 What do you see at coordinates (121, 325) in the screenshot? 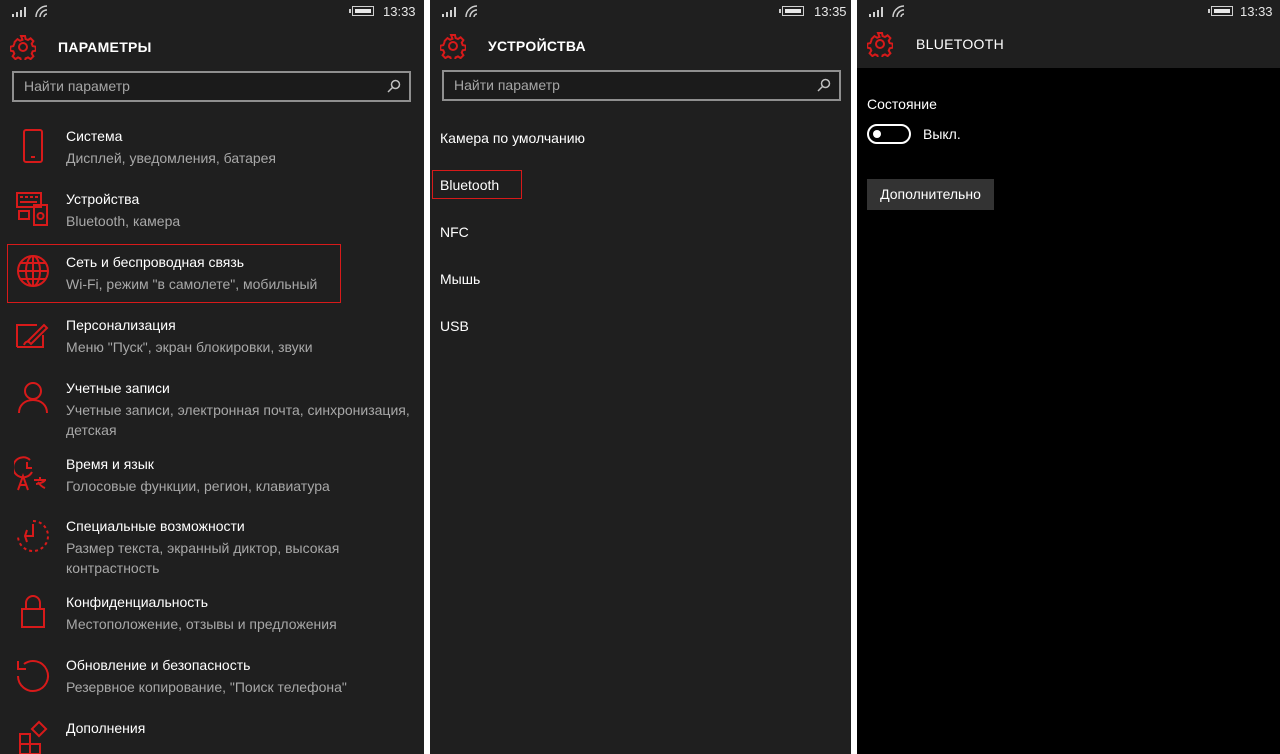
I see `settings-item-title: Персонализация` at bounding box center [121, 325].